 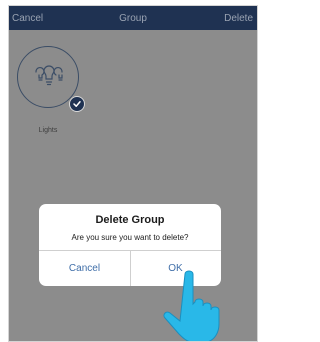 I want to click on dialog-message: Are you sure you want to delete?, so click(x=130, y=237).